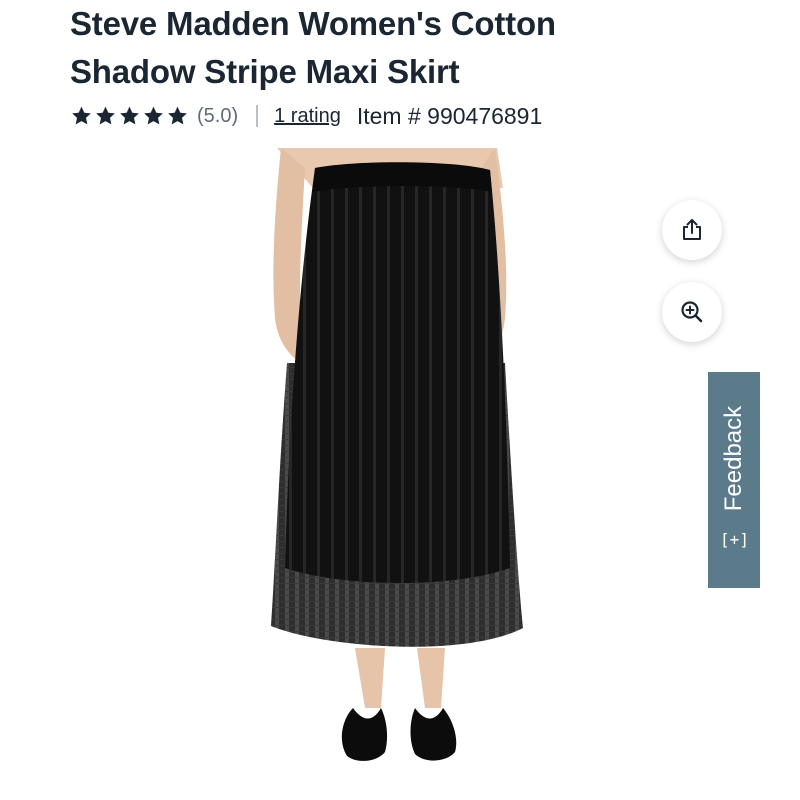 The height and width of the screenshot is (800, 800). Describe the element at coordinates (218, 115) in the screenshot. I see `rating-score: (5.0)` at that location.